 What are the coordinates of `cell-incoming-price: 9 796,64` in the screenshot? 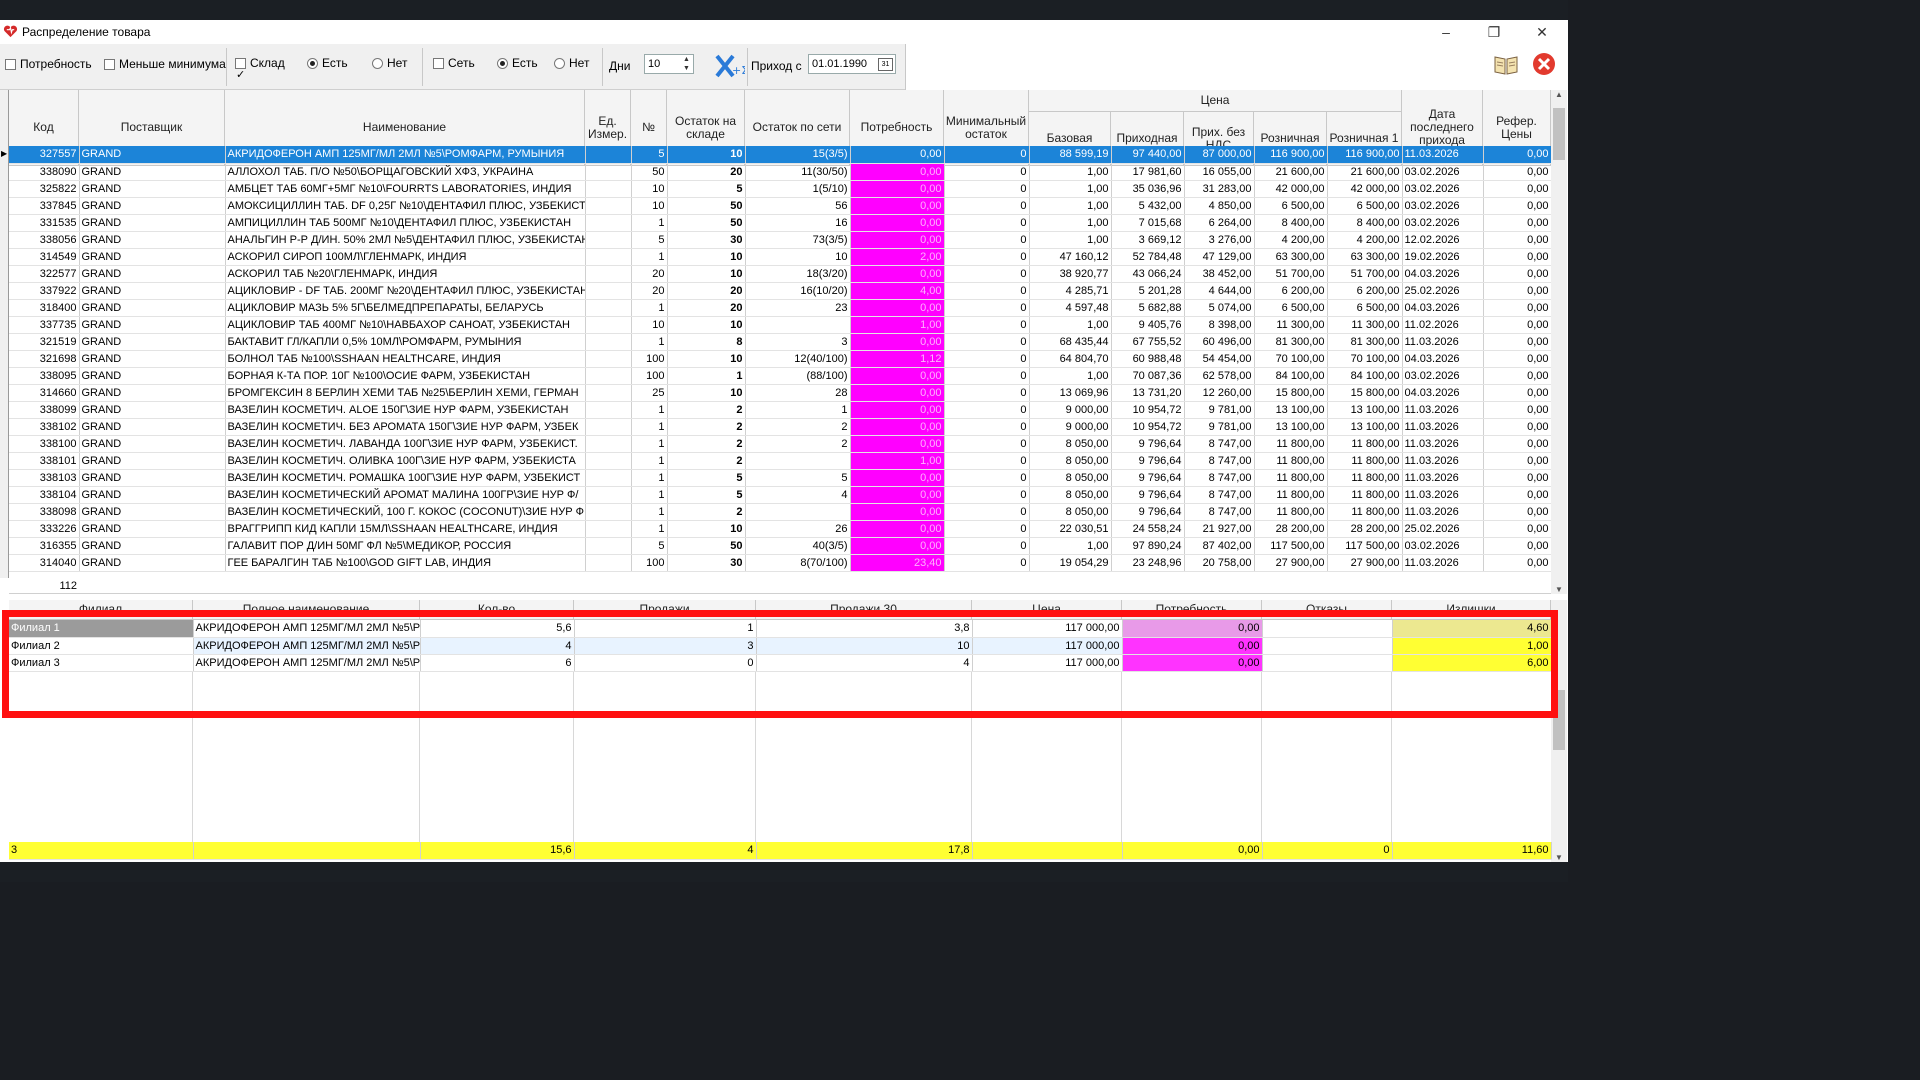 It's located at (1148, 461).